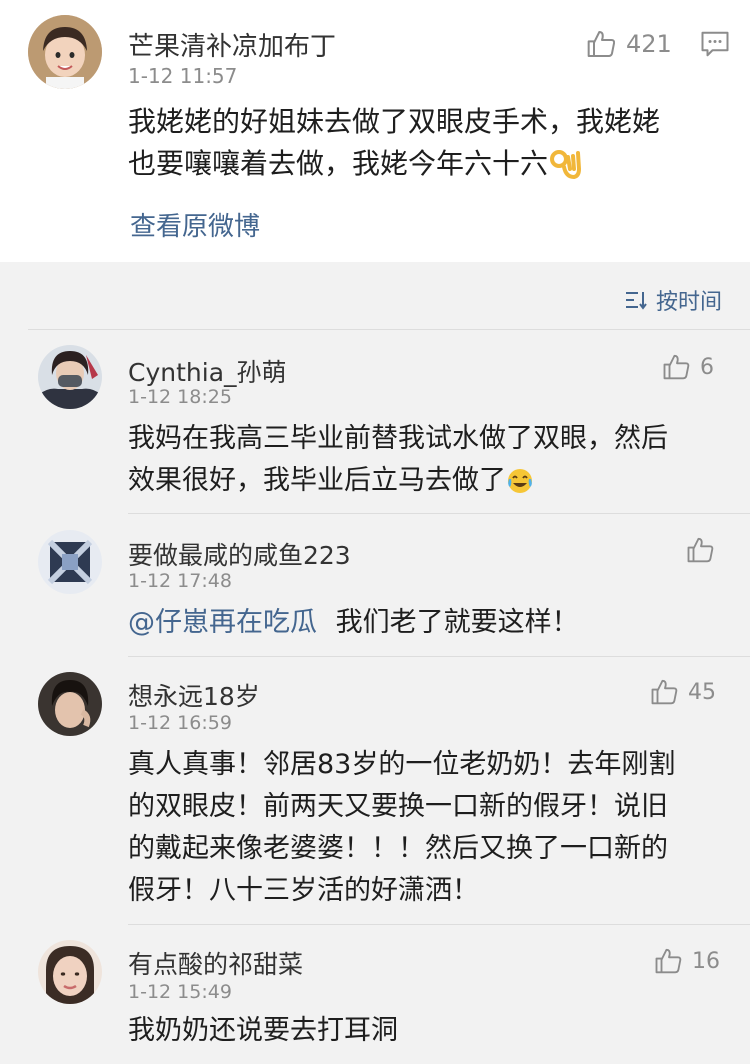 The width and height of the screenshot is (750, 1064). Describe the element at coordinates (706, 961) in the screenshot. I see `like-count: 16` at that location.